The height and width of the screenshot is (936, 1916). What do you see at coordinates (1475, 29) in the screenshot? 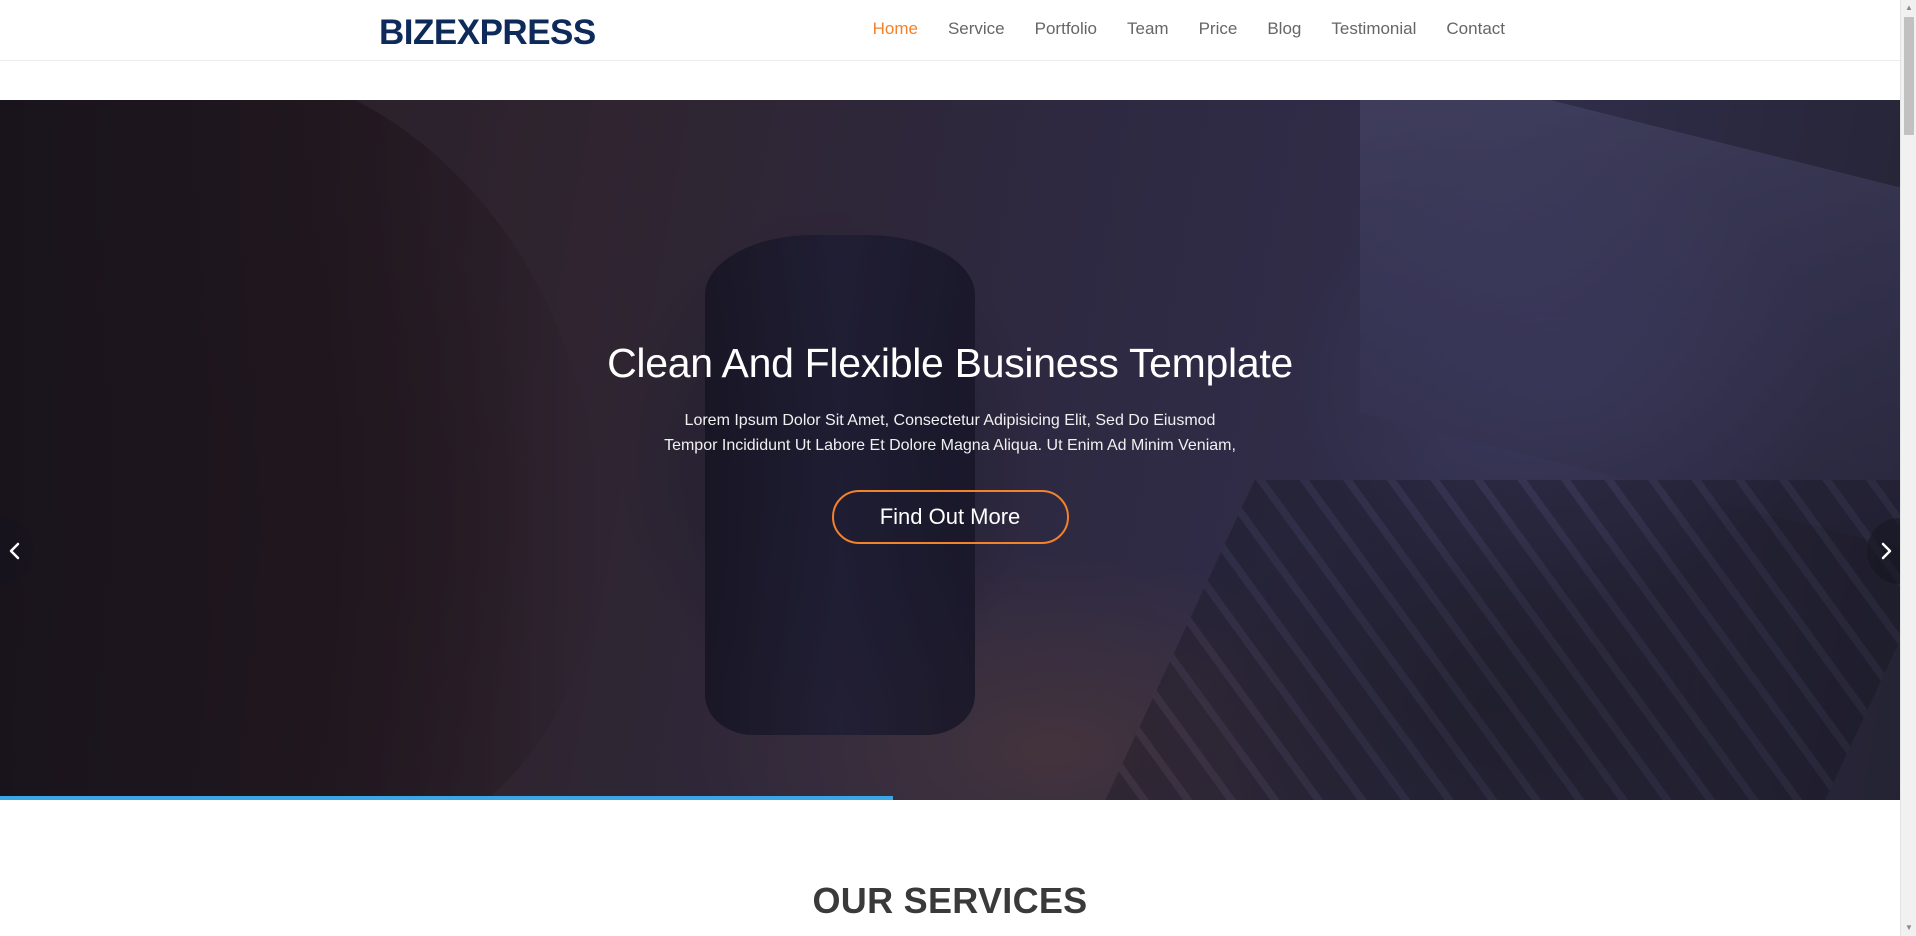
I see `nav-item-contact: Contact` at bounding box center [1475, 29].